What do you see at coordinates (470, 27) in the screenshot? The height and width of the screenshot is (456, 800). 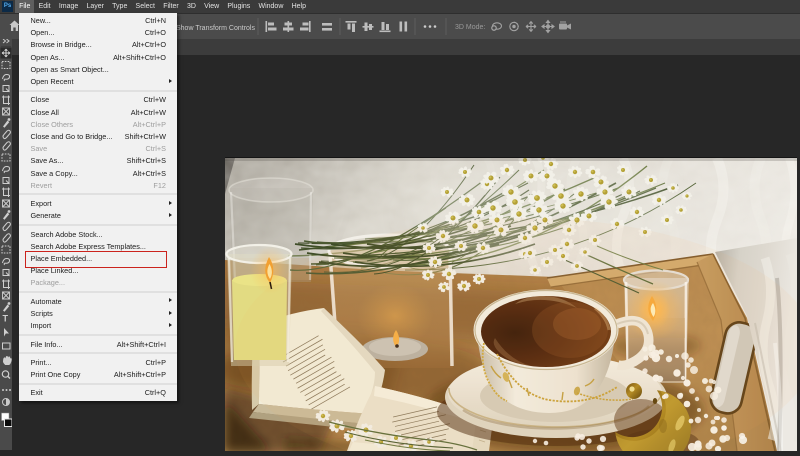 I see `svg-text: 3D Mode:` at bounding box center [470, 27].